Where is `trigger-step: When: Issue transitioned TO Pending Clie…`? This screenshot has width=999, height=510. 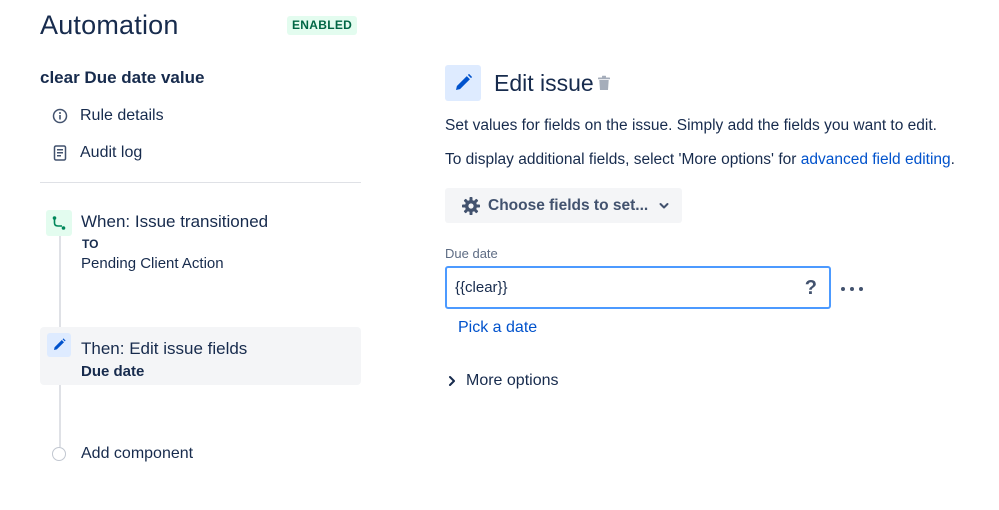
trigger-step: When: Issue transitioned TO Pending Clie… is located at coordinates (200, 245).